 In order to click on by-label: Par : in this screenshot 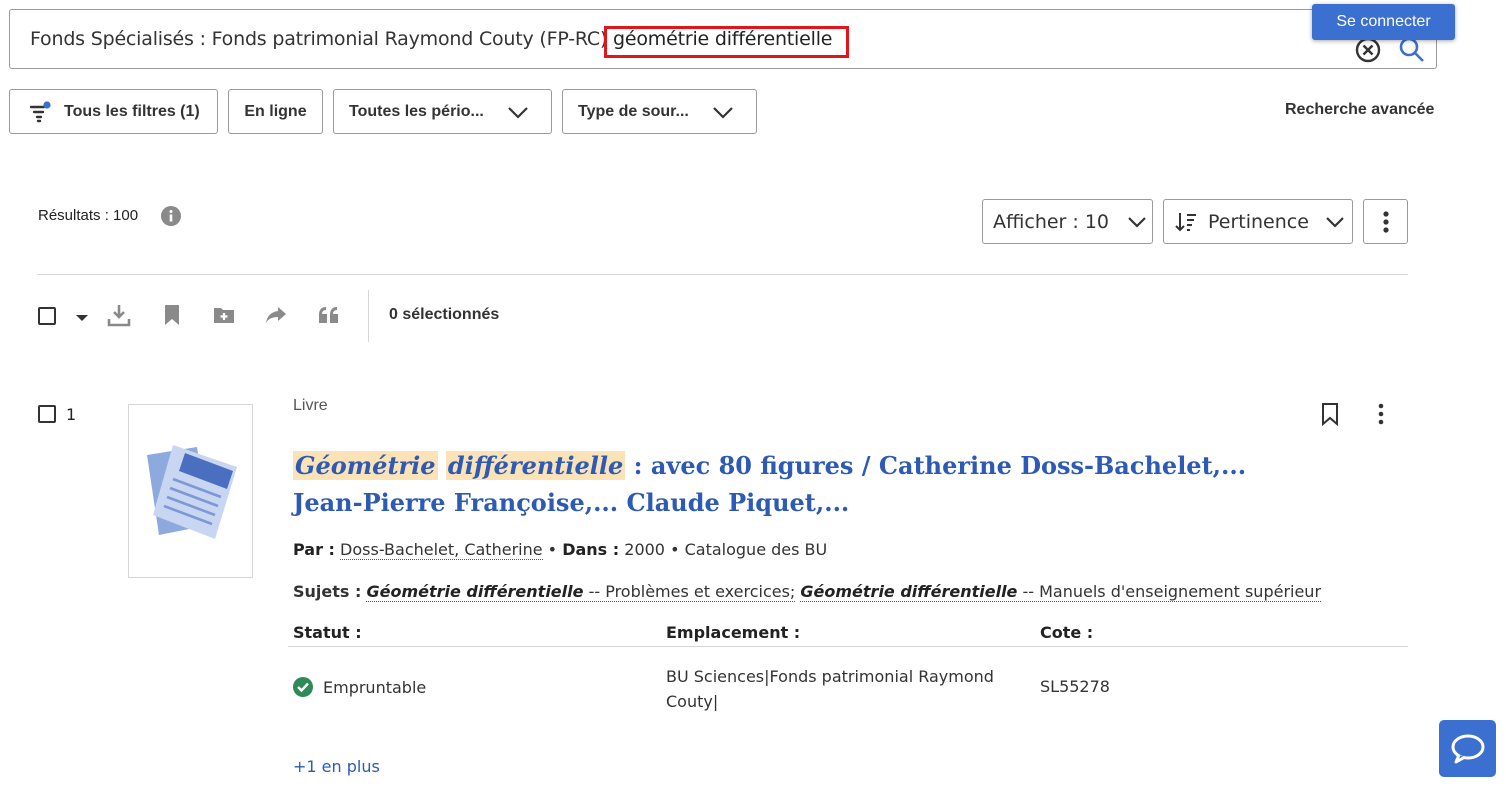, I will do `click(314, 549)`.